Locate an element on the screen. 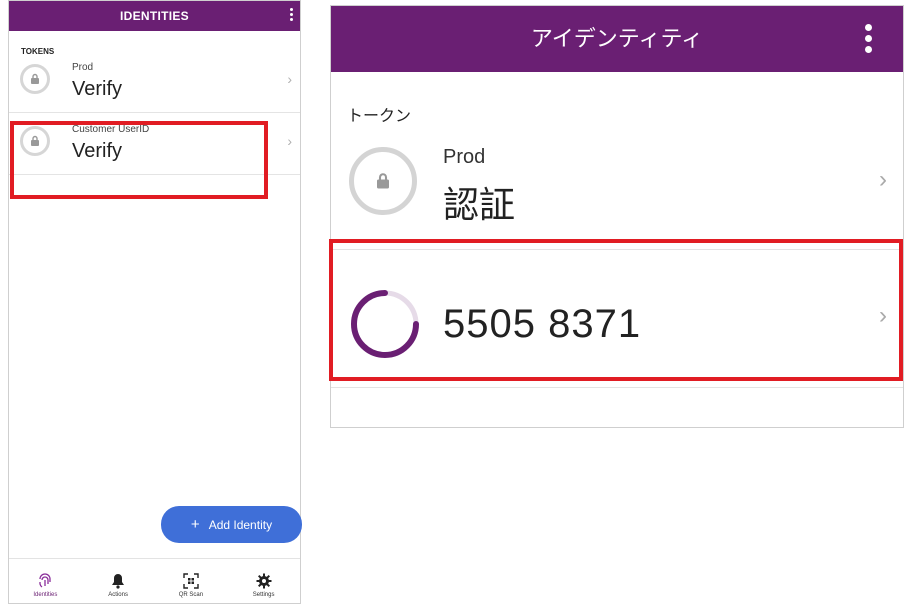 The image size is (904, 605). nav-identities: Identities is located at coordinates (45, 581).